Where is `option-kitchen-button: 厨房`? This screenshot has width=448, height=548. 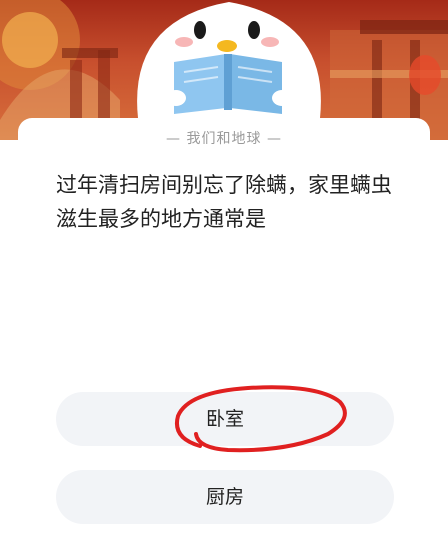 option-kitchen-button: 厨房 is located at coordinates (225, 497).